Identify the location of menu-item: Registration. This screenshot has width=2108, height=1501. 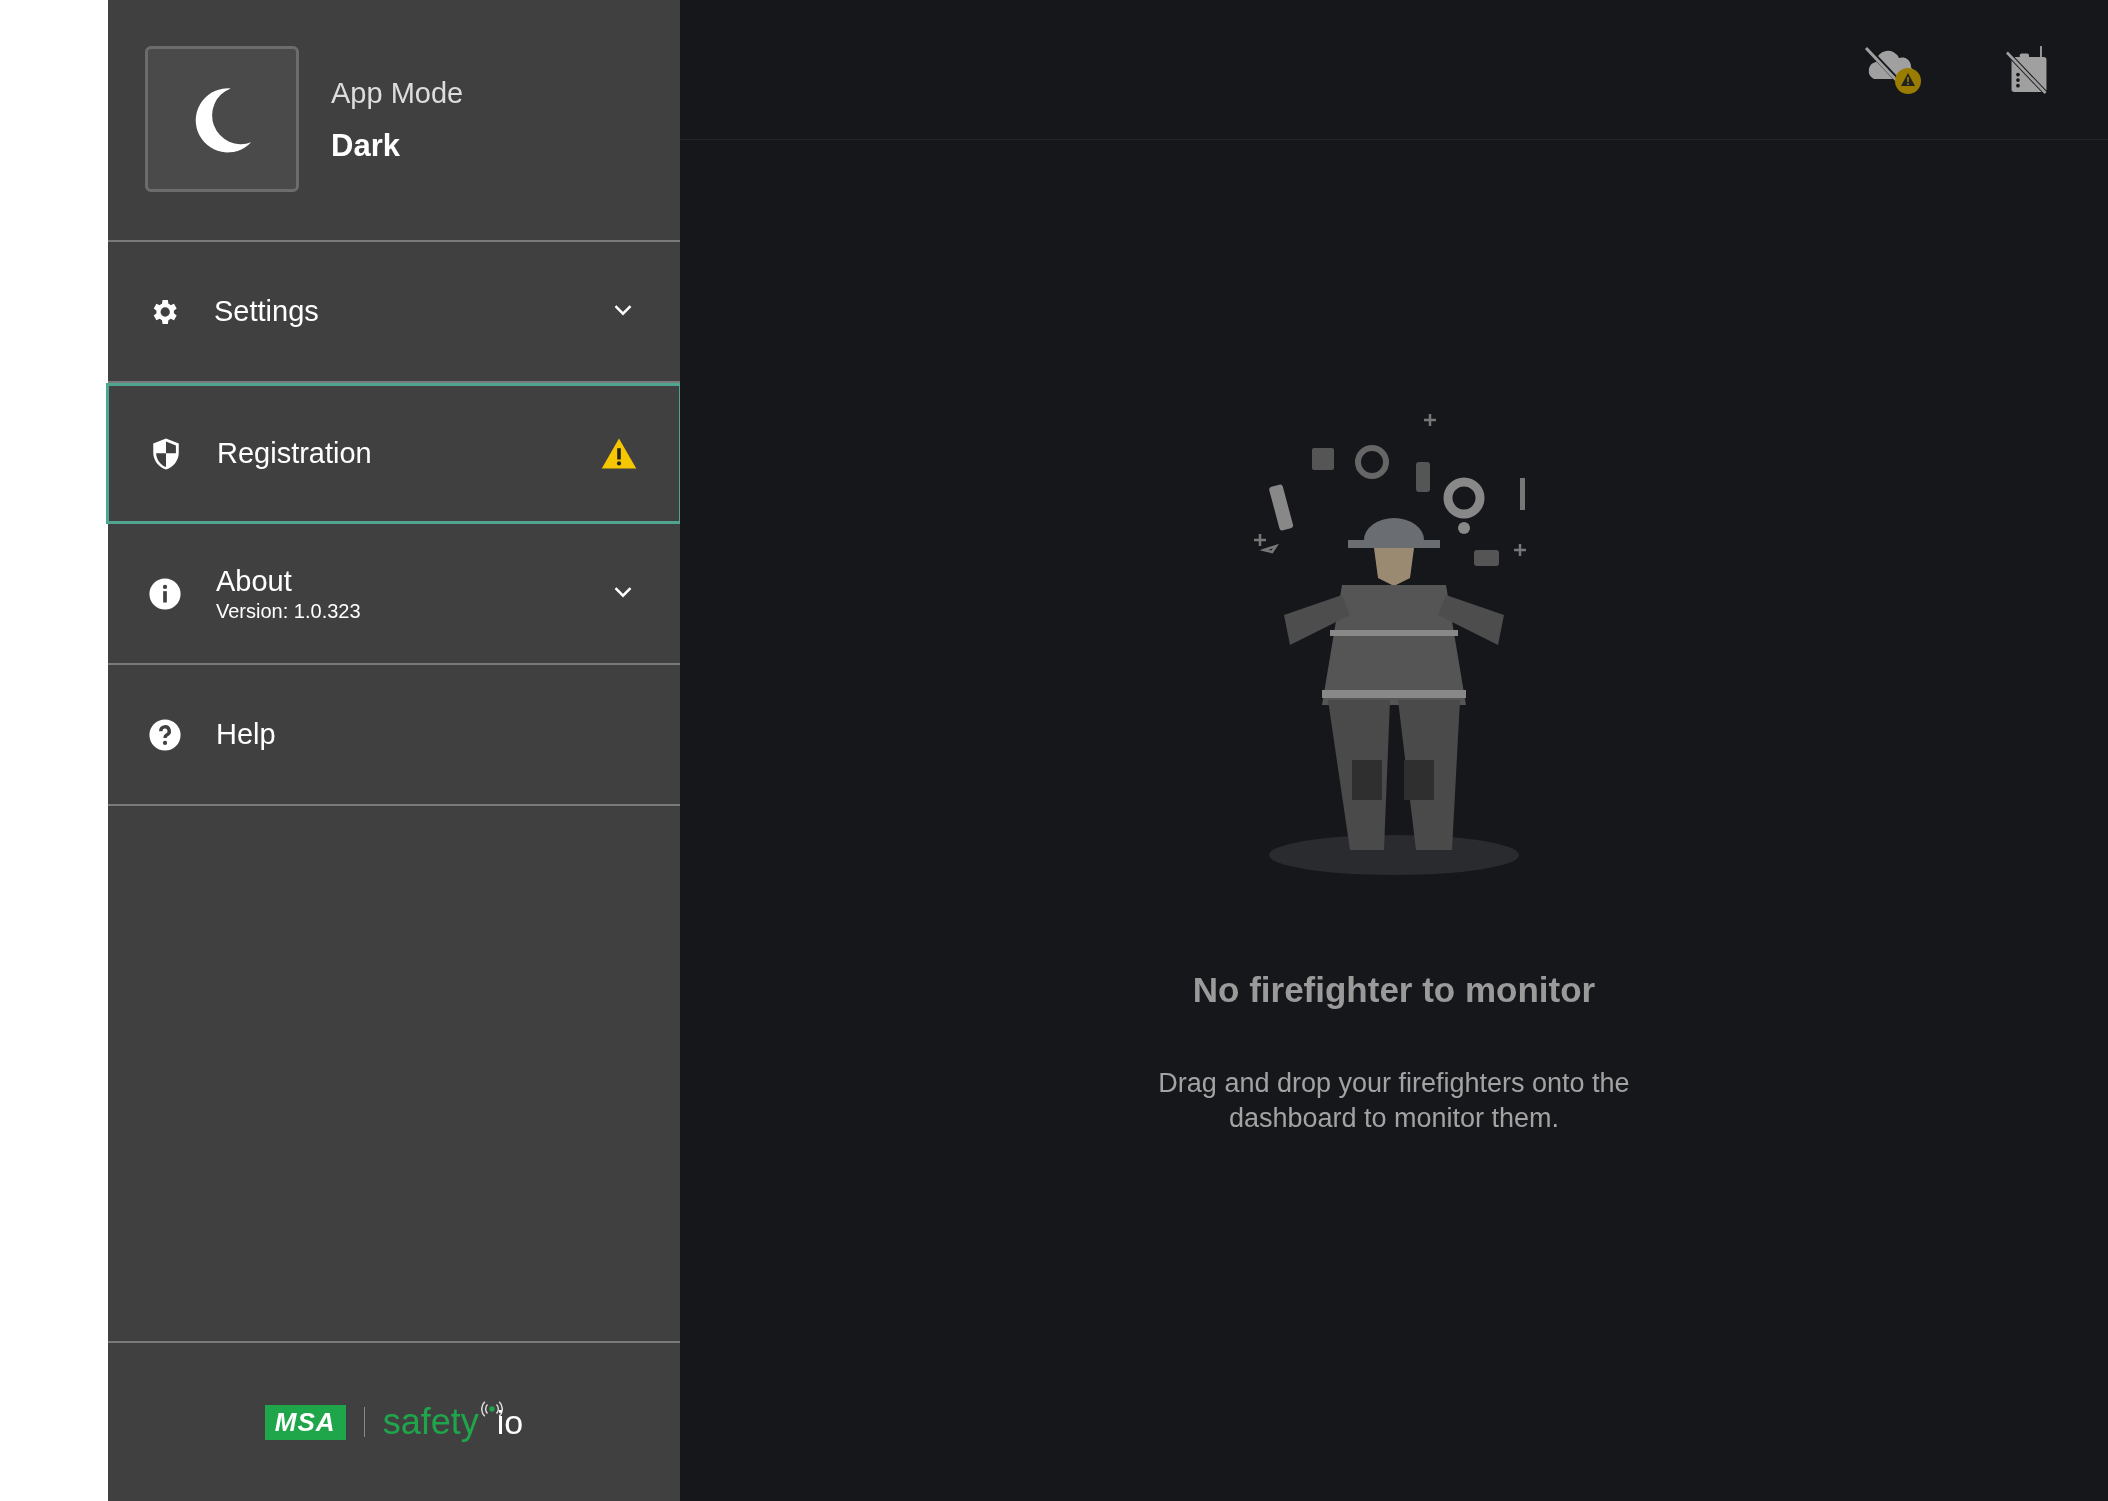
(394, 453).